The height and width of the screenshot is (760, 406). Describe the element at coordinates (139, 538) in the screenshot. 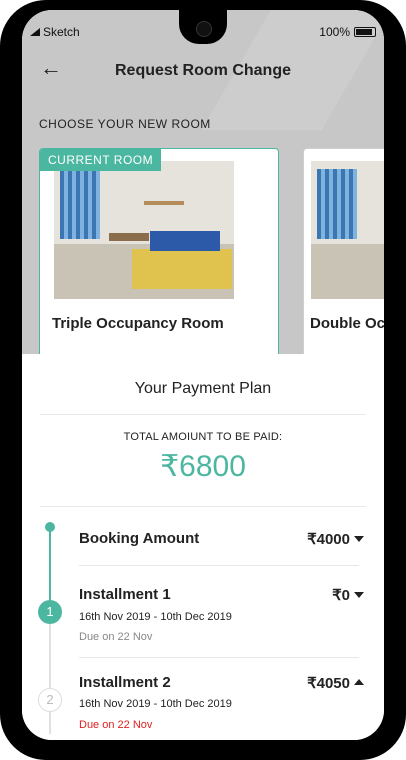

I see `booking-amount-label: Booking Amount` at that location.